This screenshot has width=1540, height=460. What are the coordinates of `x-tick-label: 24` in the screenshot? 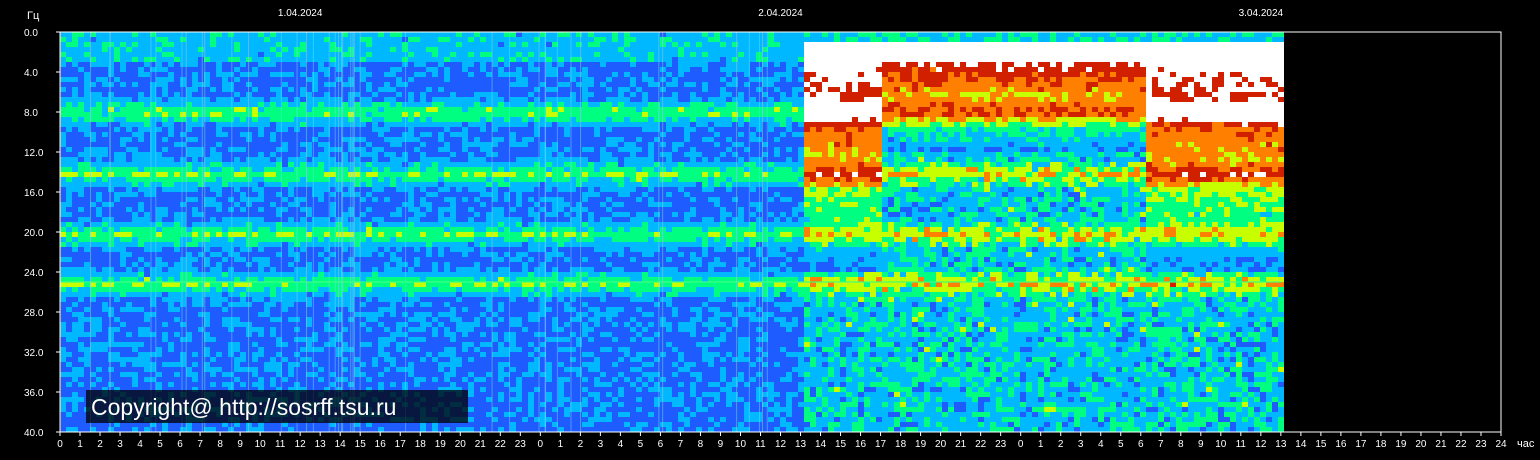 It's located at (1501, 444).